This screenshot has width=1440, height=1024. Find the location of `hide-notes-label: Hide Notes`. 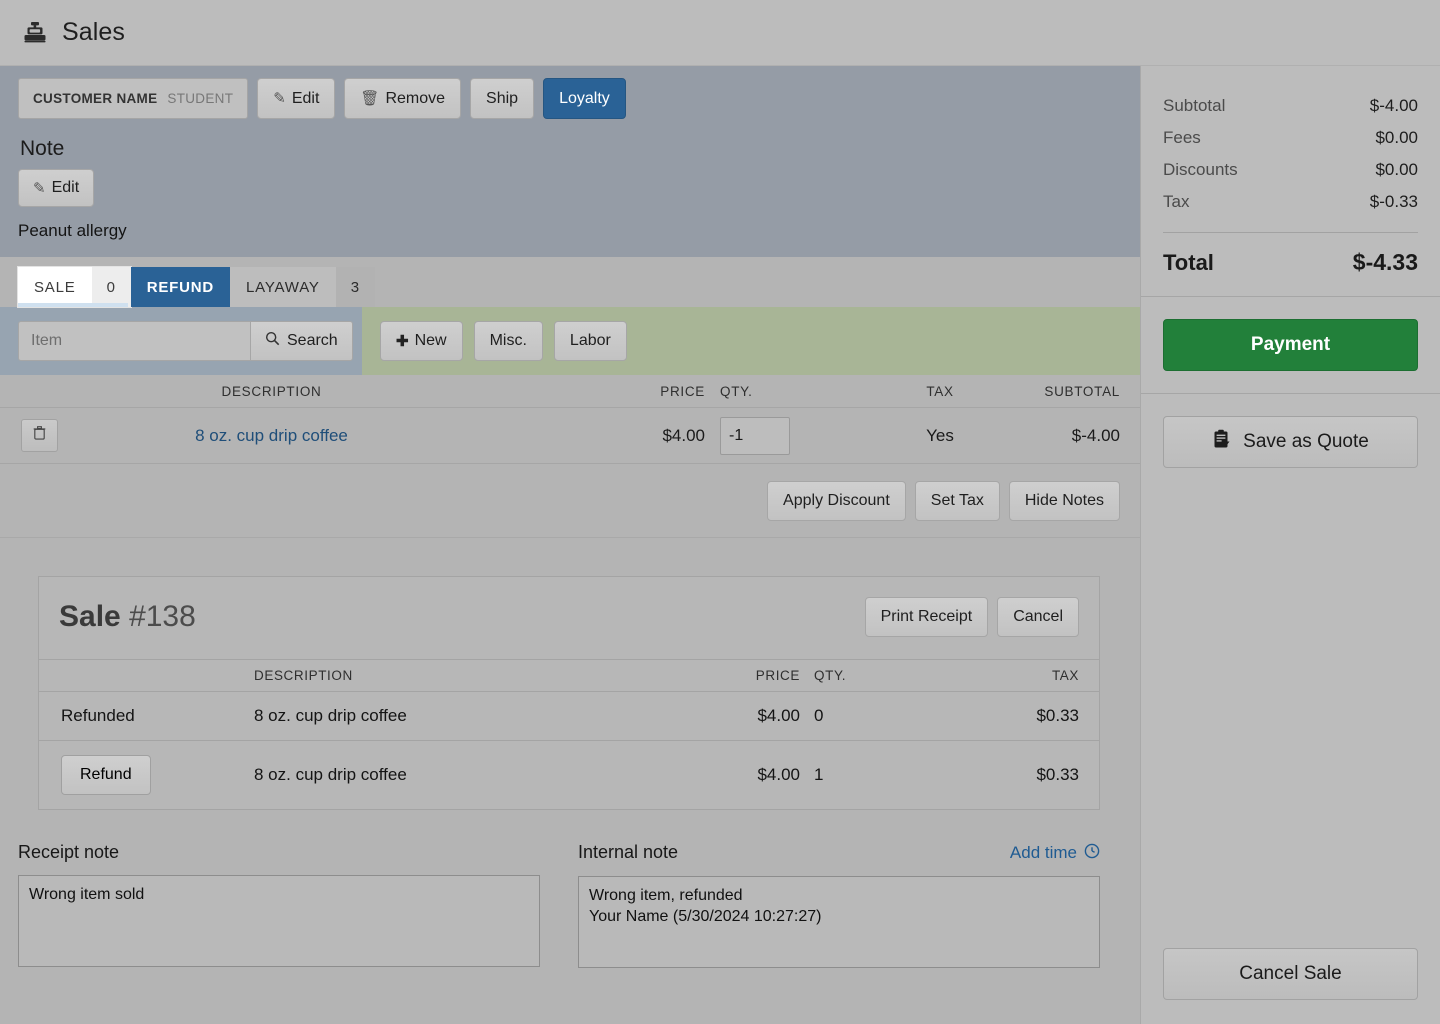

hide-notes-label: Hide Notes is located at coordinates (1064, 500).